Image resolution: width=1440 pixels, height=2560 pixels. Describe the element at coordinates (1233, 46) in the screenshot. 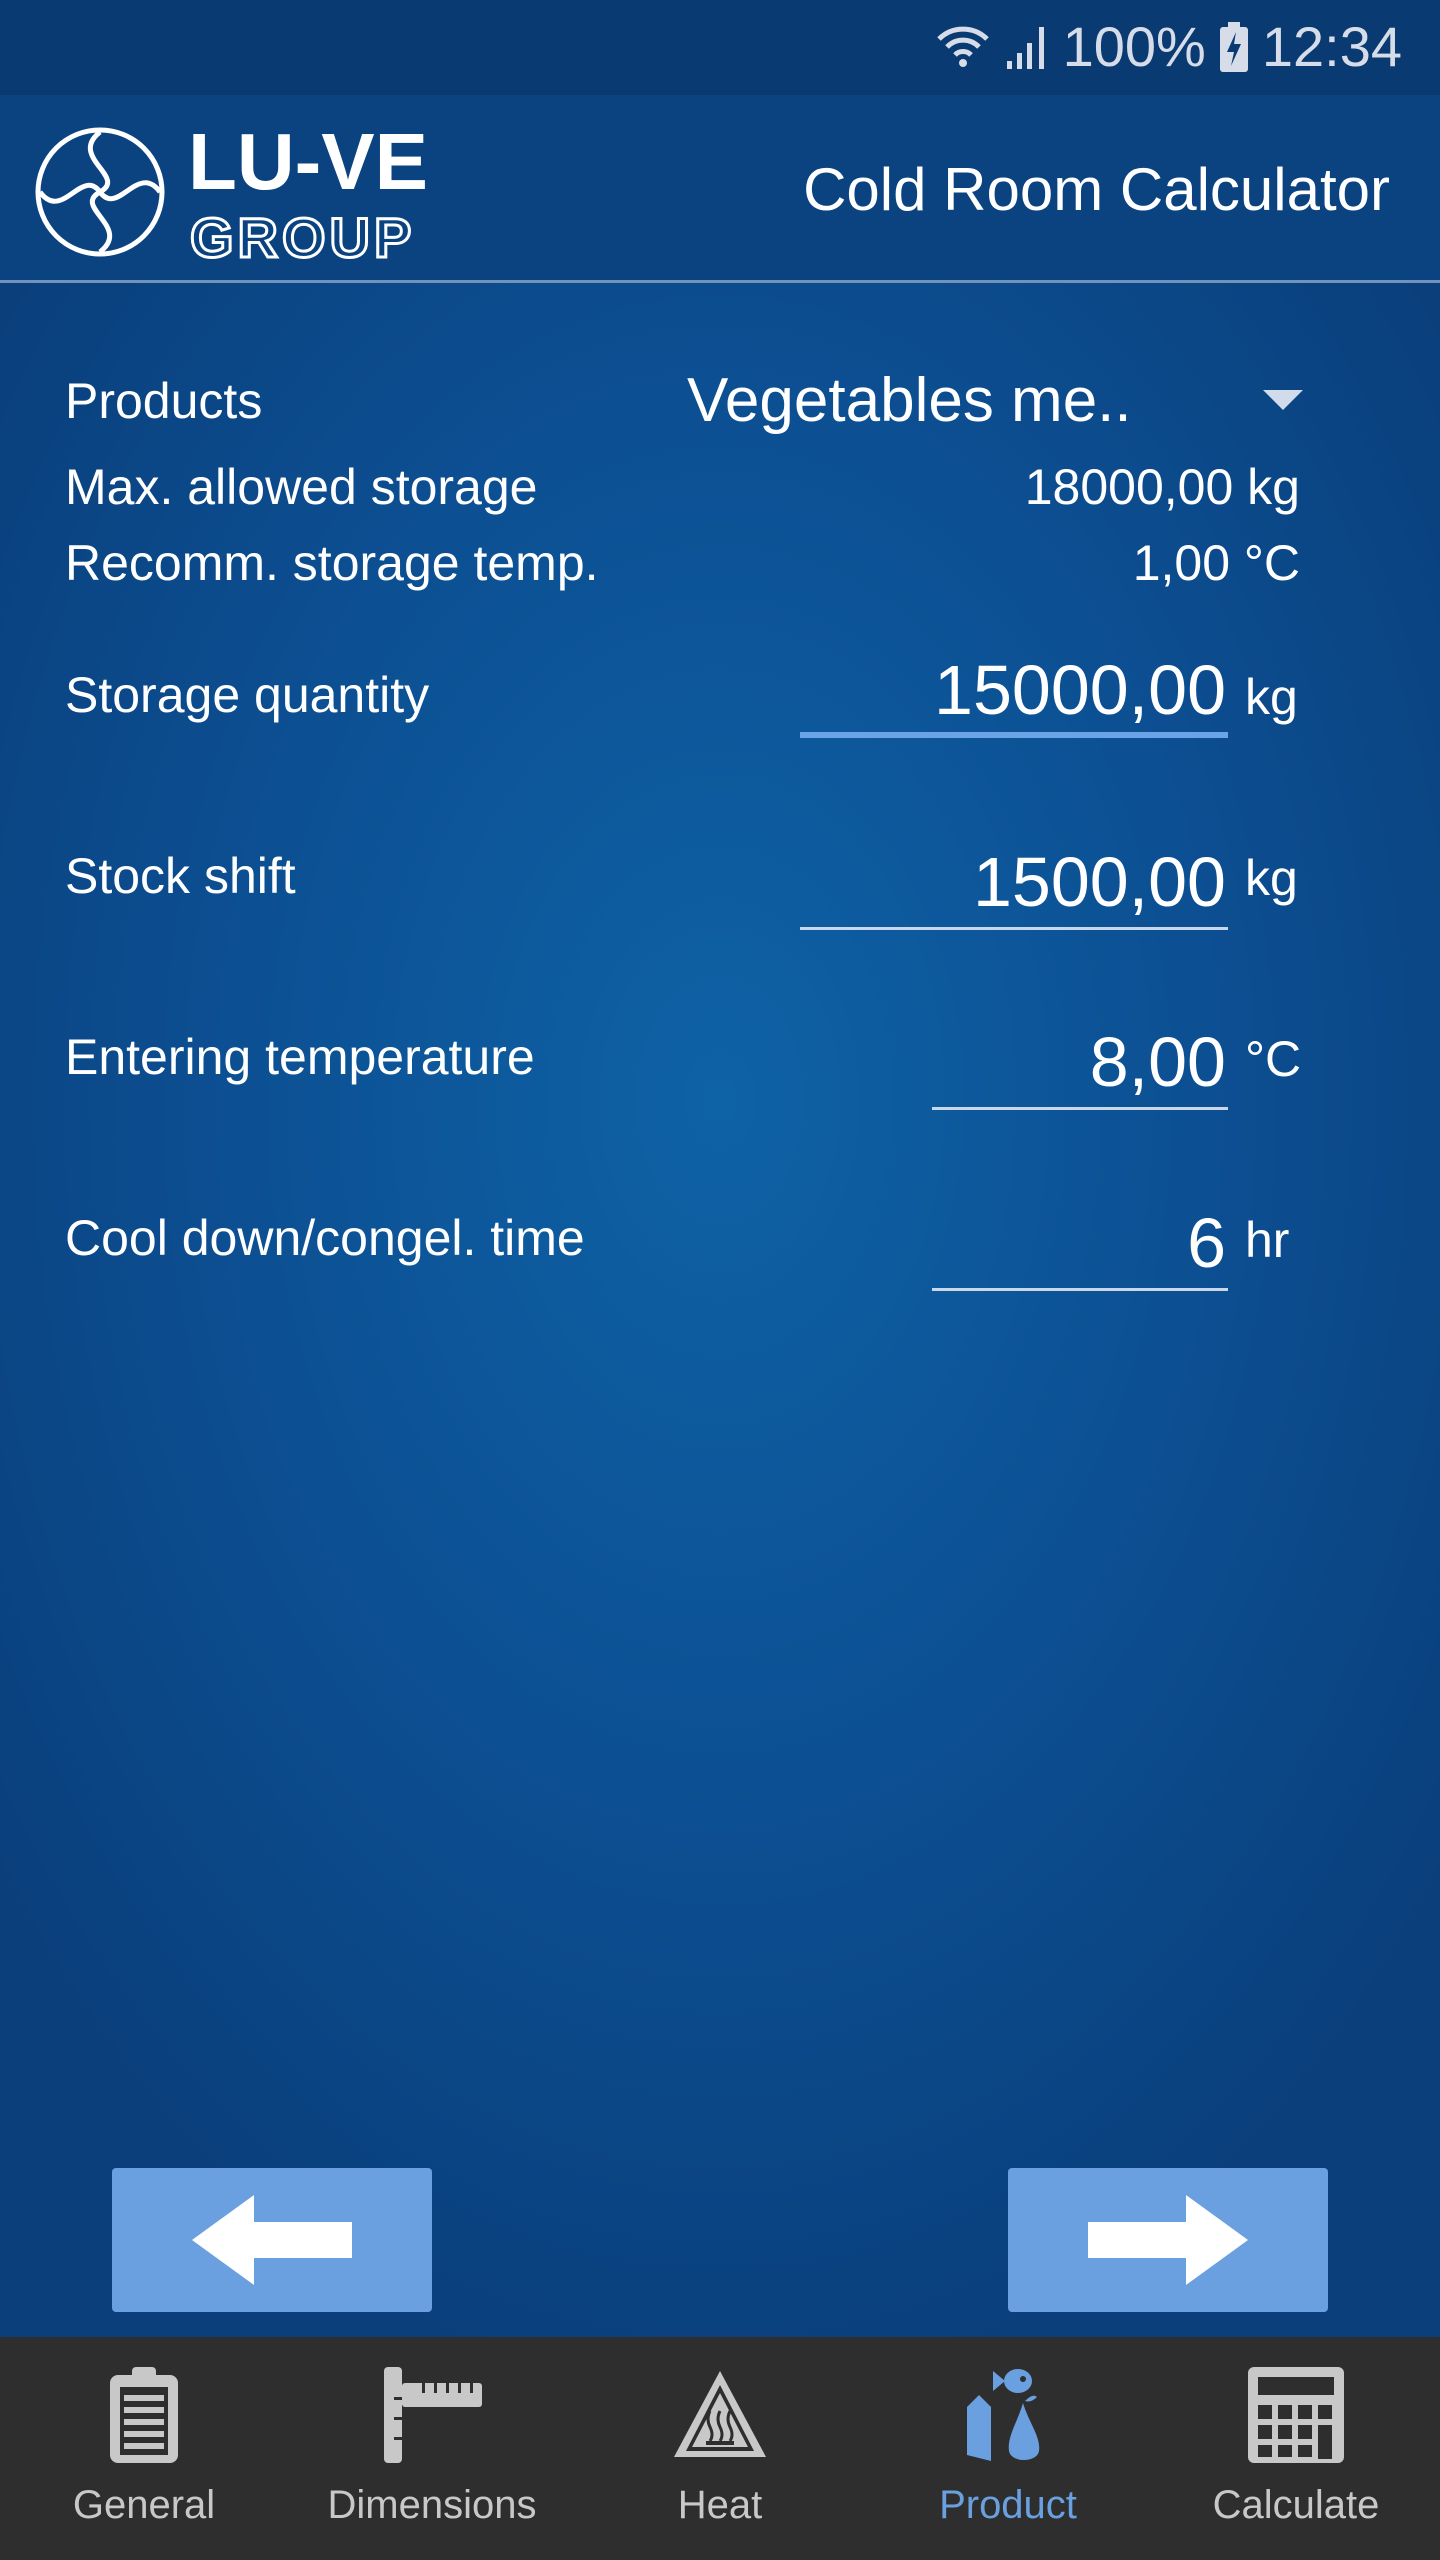

I see `battery-charging-icon` at that location.